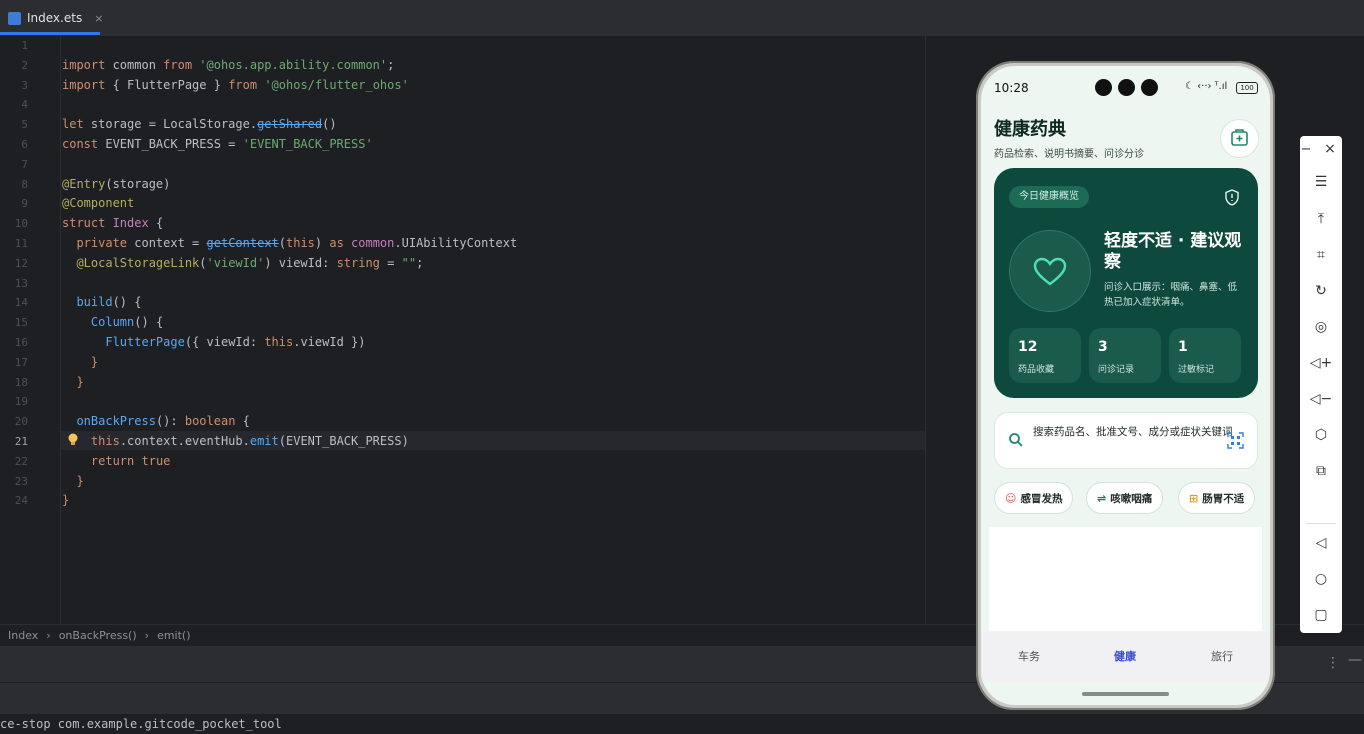  What do you see at coordinates (163, 421) in the screenshot?
I see `code-line-20: onBackPress(): boolean {` at bounding box center [163, 421].